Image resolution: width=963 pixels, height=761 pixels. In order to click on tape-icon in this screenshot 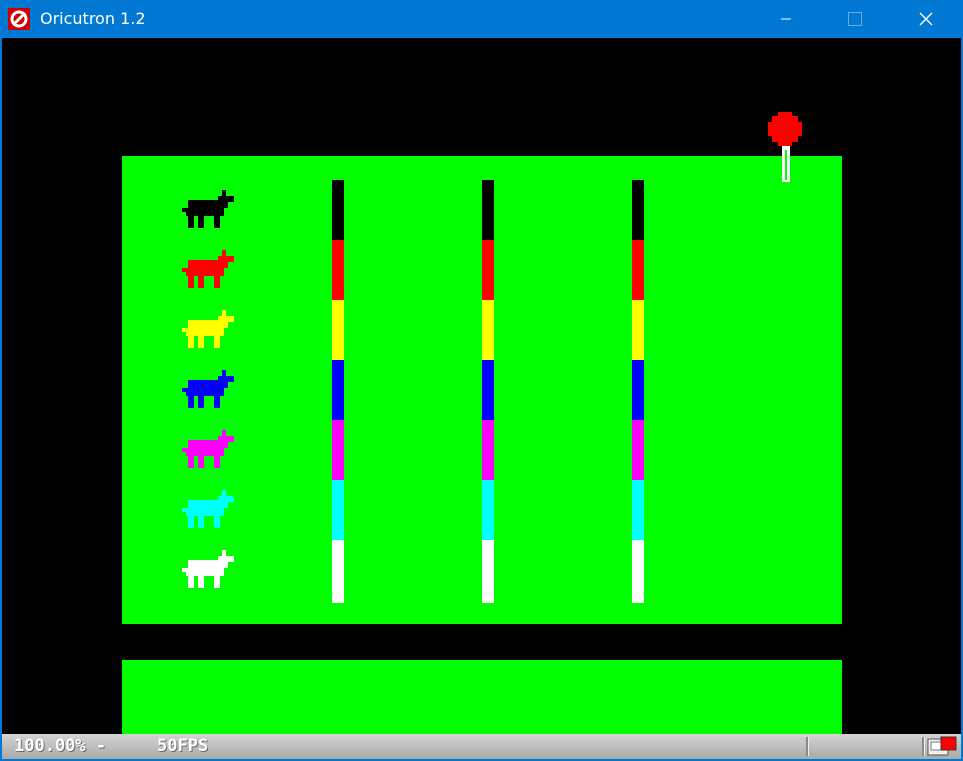, I will do `click(942, 746)`.